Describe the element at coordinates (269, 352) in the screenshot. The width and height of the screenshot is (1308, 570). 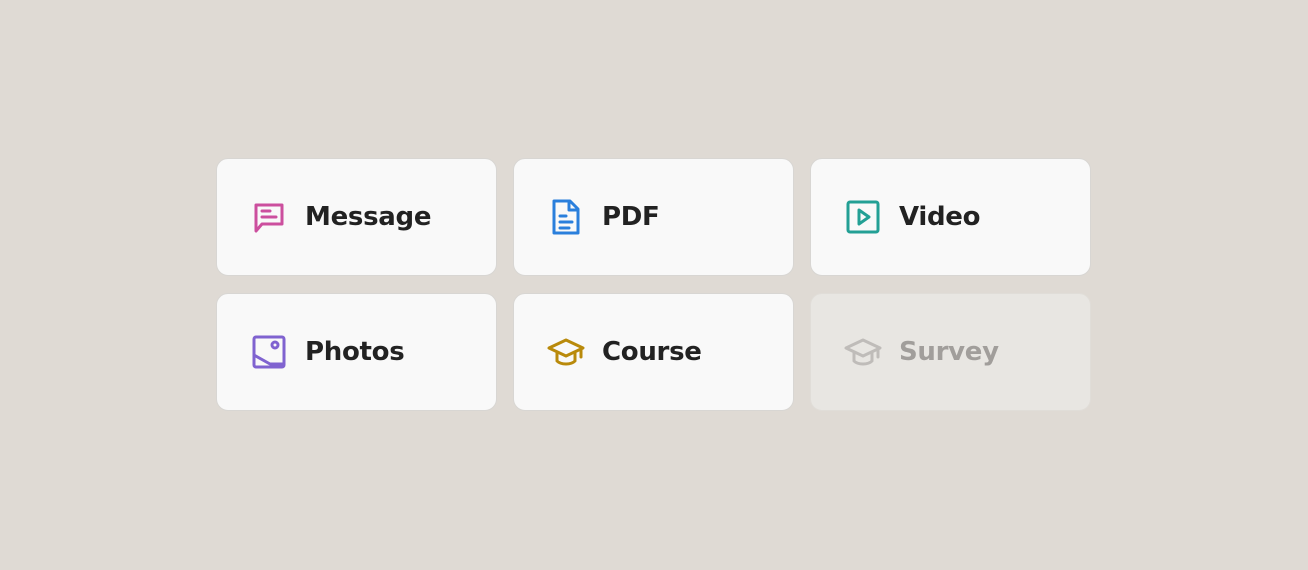
I see `image-icon` at that location.